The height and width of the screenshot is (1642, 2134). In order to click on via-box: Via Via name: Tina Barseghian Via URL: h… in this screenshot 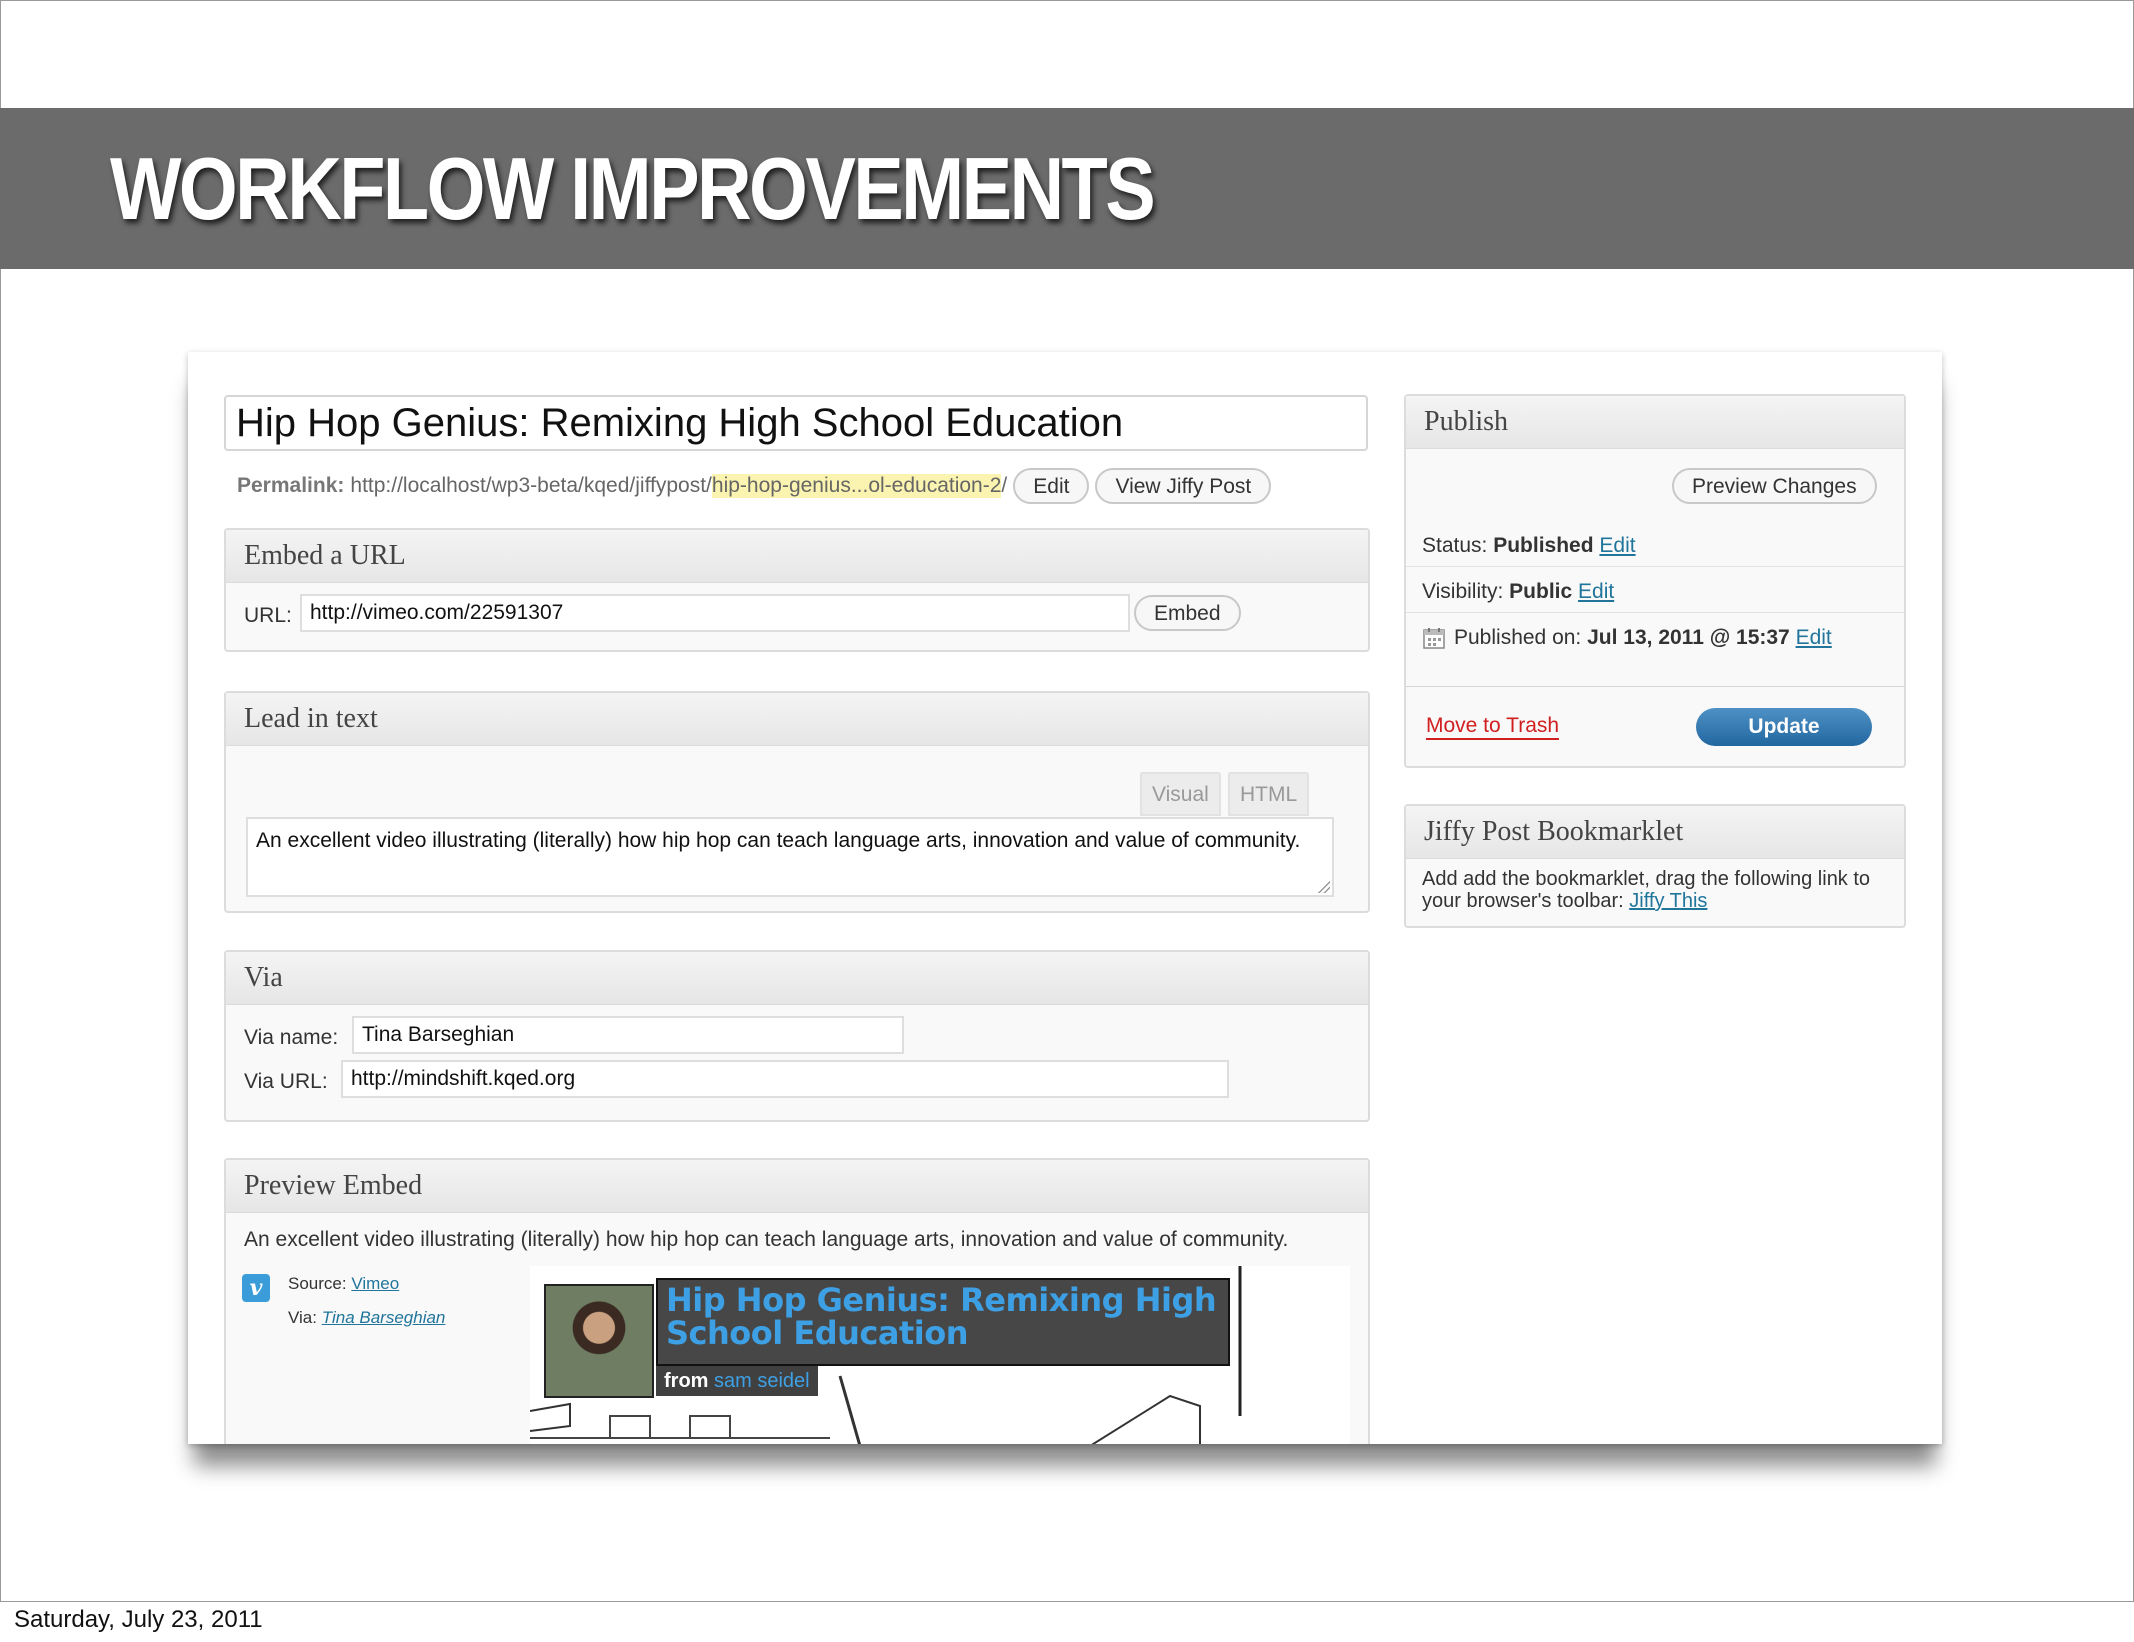, I will do `click(797, 1036)`.